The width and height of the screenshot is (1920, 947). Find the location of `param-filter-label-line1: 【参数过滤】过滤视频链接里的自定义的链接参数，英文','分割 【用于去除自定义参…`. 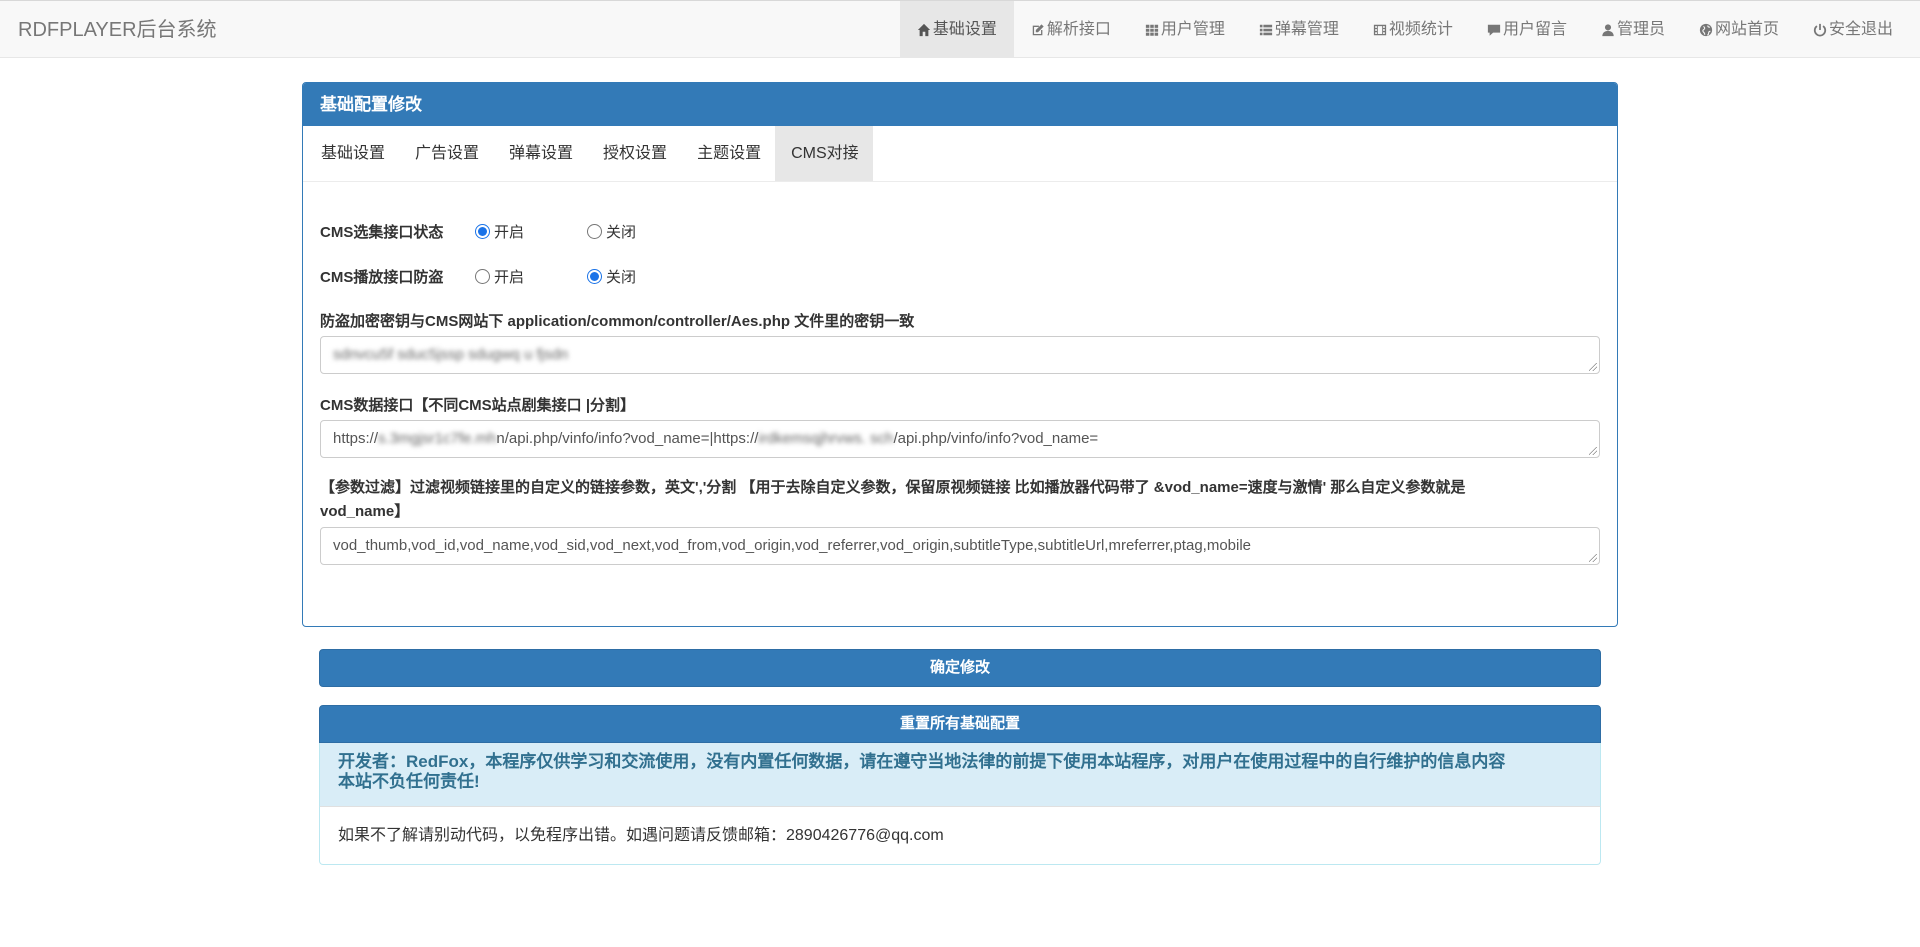

param-filter-label-line1: 【参数过滤】过滤视频链接里的自定义的链接参数，英文','分割 【用于去除自定义参… is located at coordinates (893, 487).